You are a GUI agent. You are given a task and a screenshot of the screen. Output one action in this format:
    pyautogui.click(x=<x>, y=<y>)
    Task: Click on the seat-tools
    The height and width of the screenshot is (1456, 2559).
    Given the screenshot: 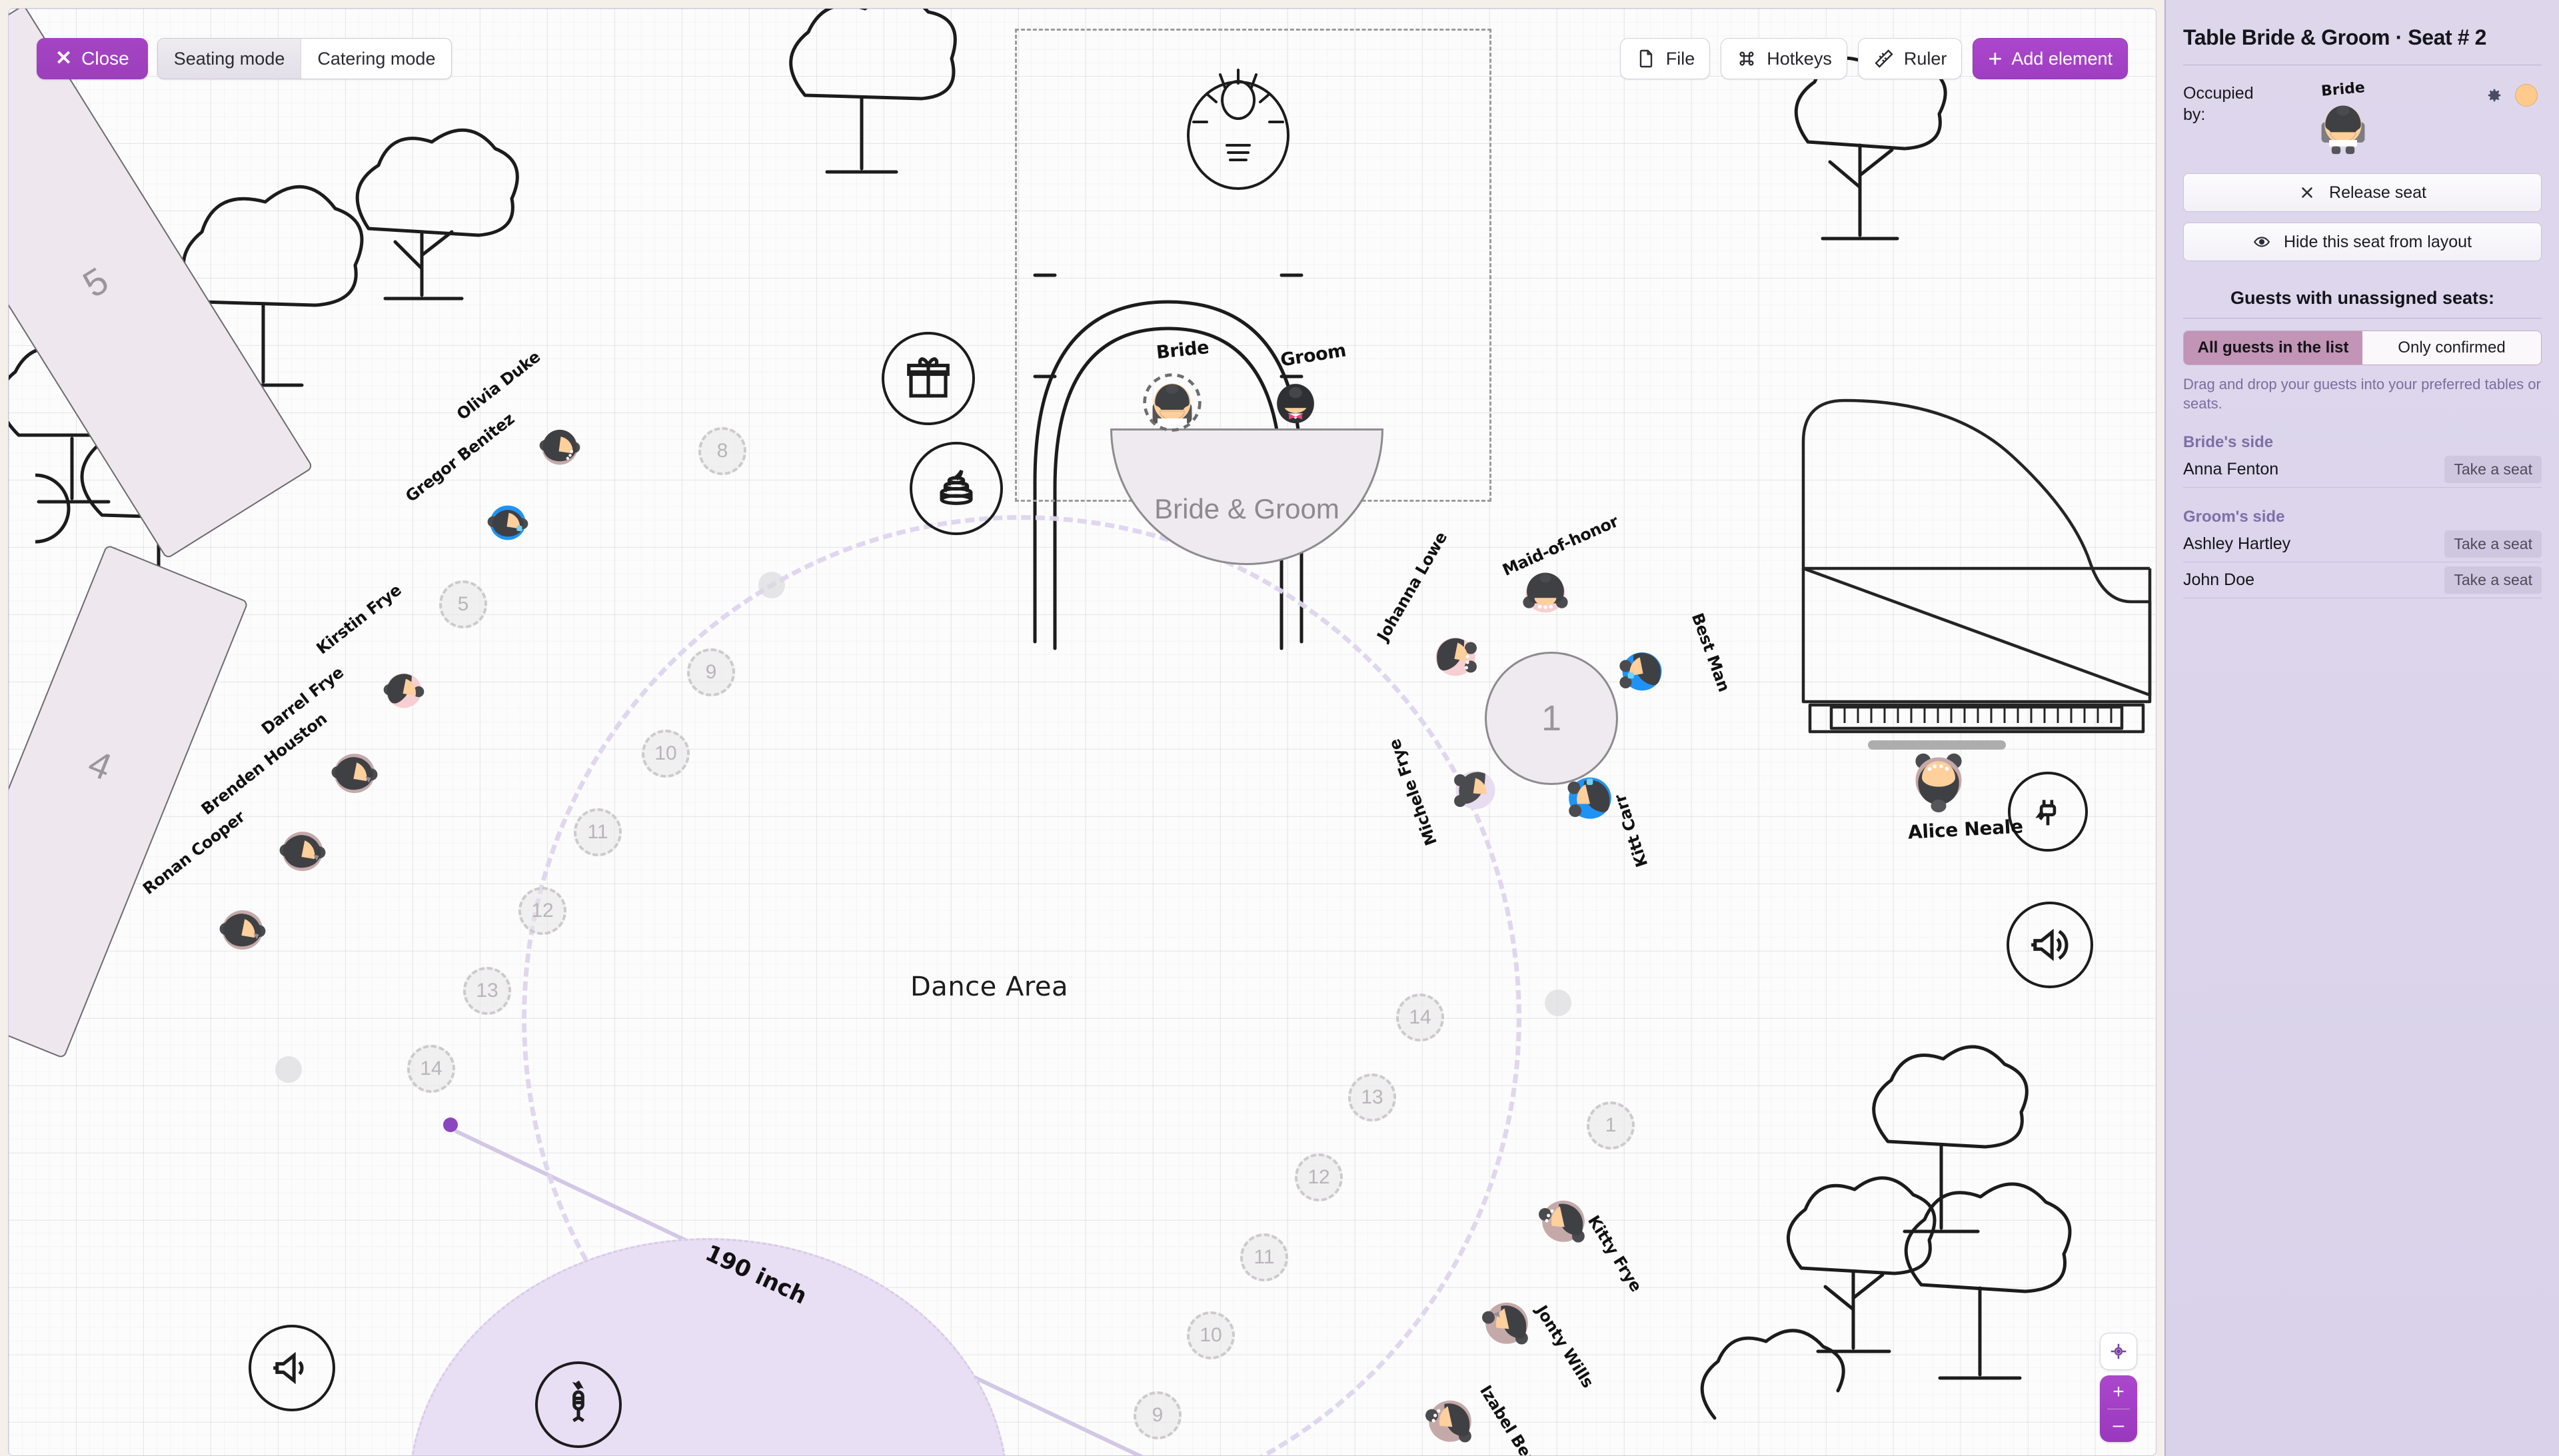 What is the action you would take?
    pyautogui.click(x=2510, y=95)
    